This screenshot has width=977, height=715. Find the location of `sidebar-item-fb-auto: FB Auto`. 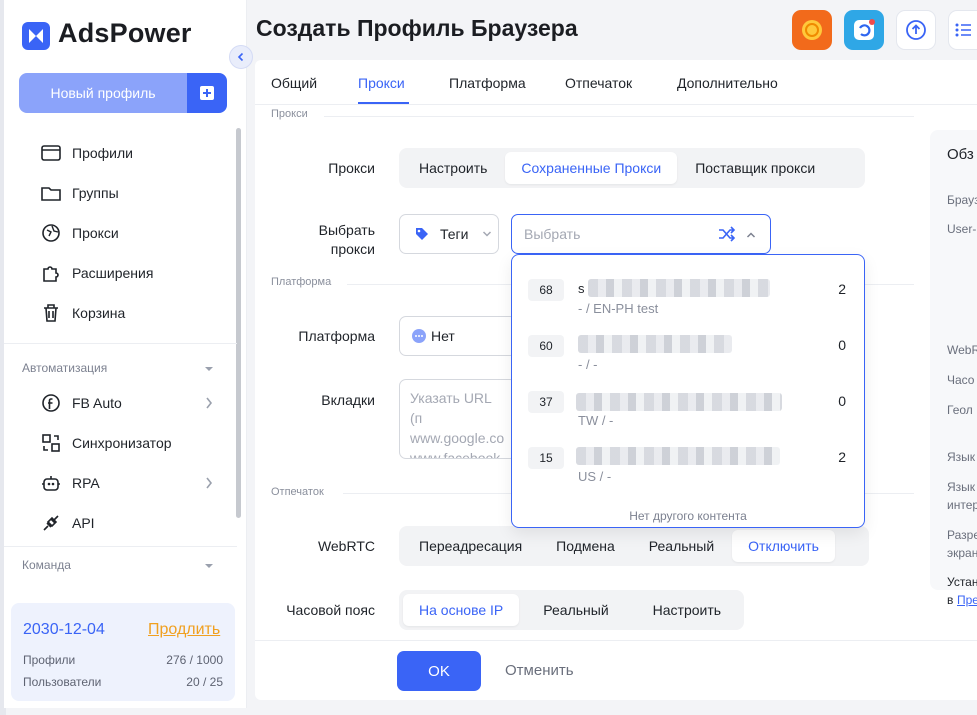

sidebar-item-fb-auto: FB Auto is located at coordinates (81, 403).